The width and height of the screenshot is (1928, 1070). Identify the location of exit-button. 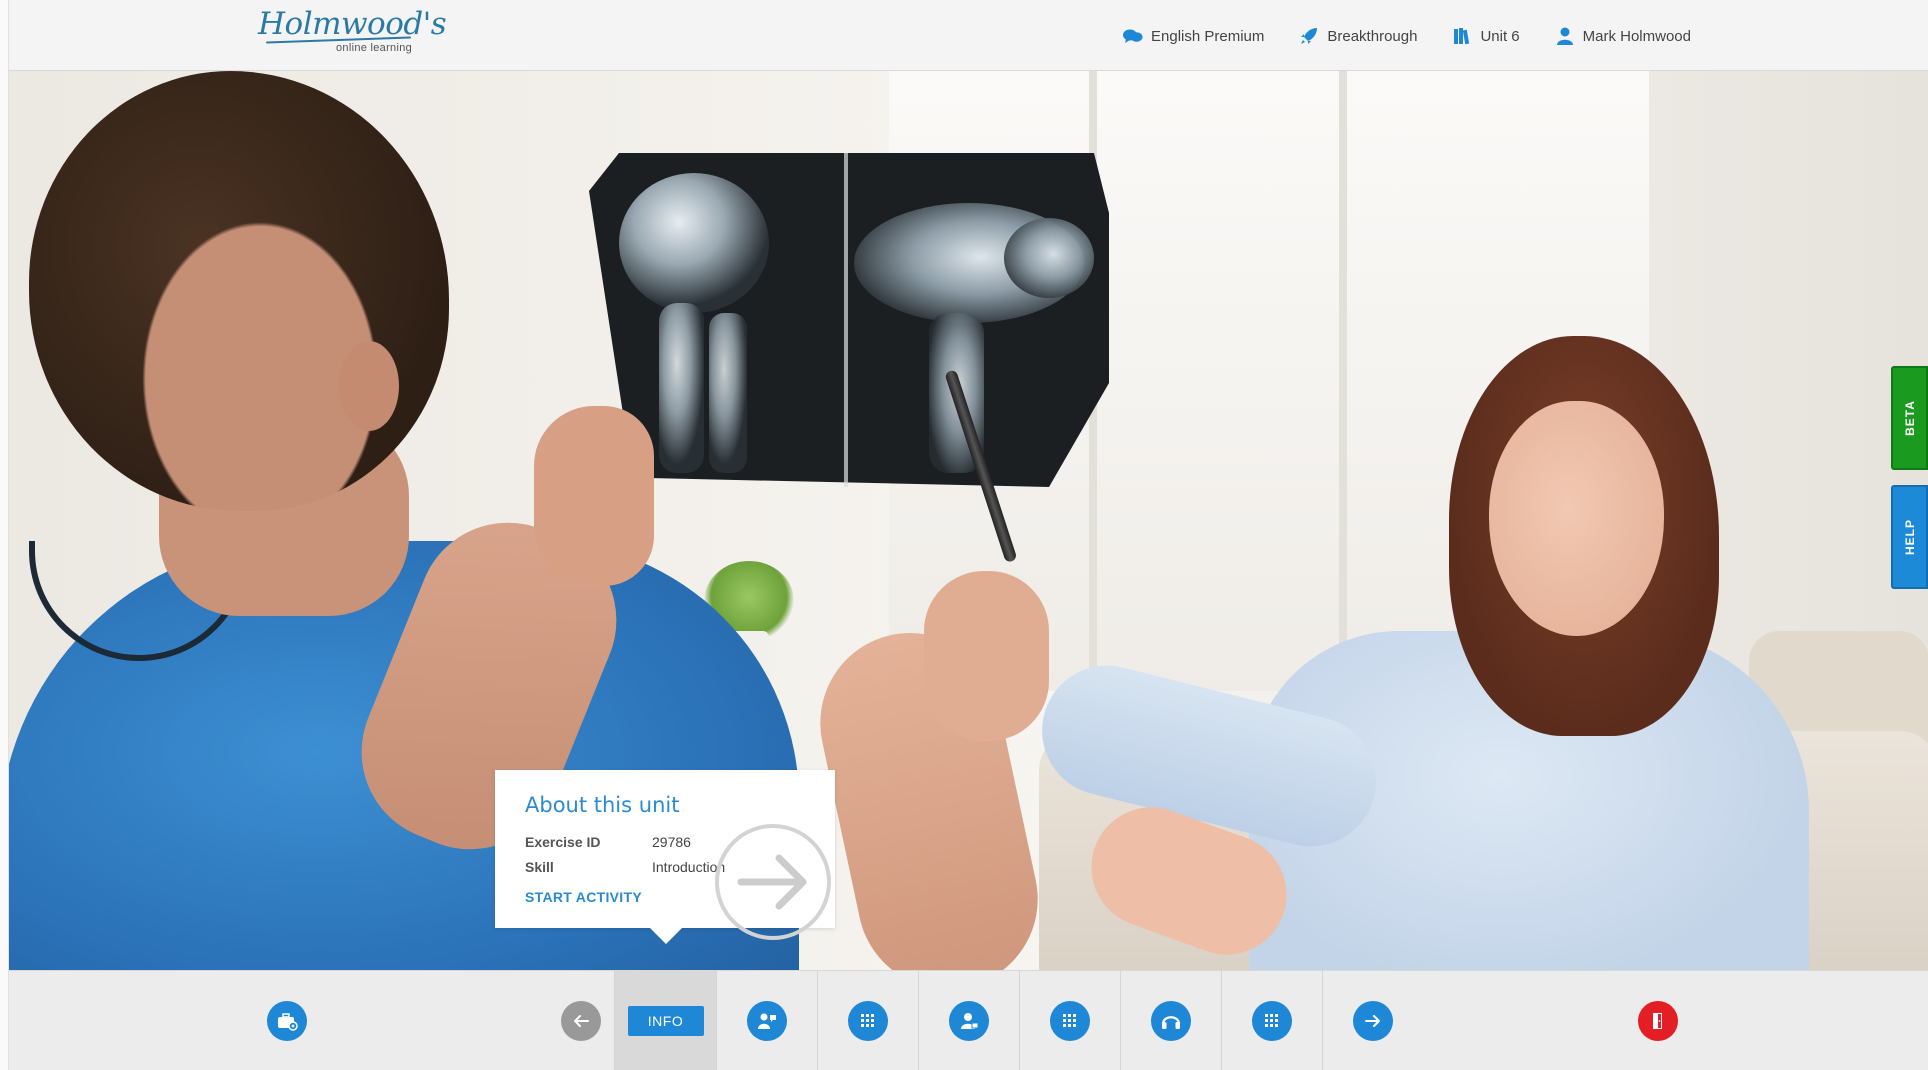
(1658, 1020).